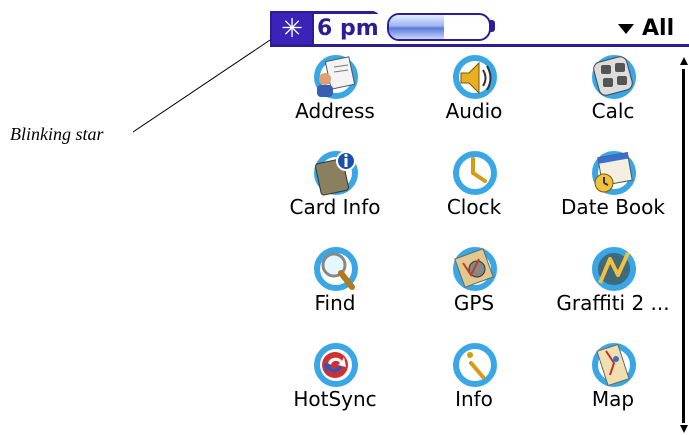 Image resolution: width=689 pixels, height=435 pixels. I want to click on dropdown-triangle-icon, so click(626, 29).